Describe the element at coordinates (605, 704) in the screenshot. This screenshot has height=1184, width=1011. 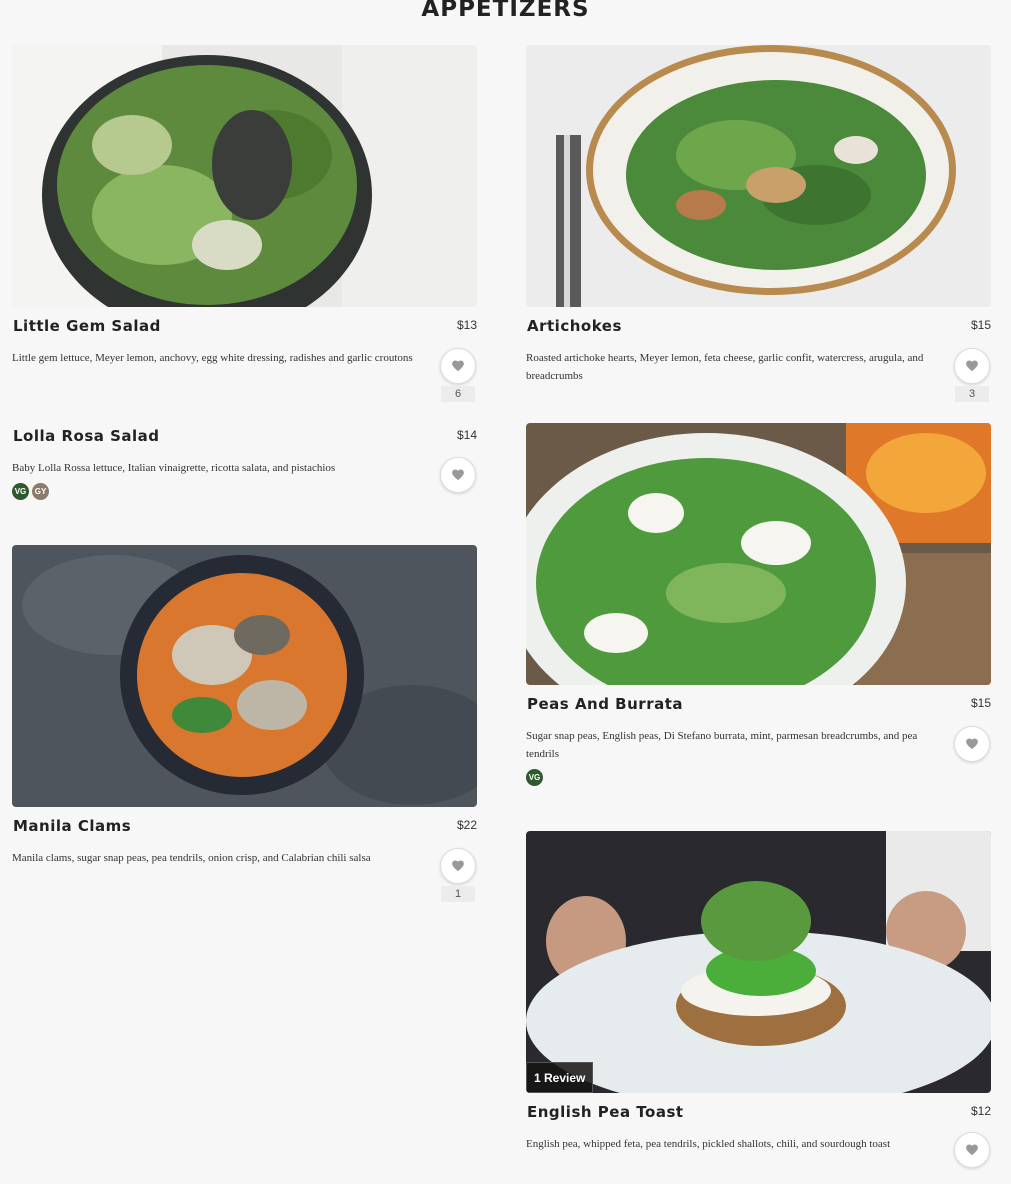
I see `item-name: Peas And Burrata` at that location.